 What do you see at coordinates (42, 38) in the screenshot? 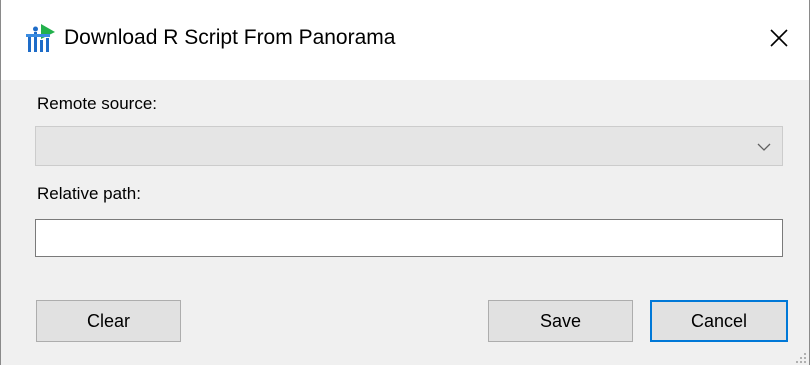
I see `panorama-app-icon` at bounding box center [42, 38].